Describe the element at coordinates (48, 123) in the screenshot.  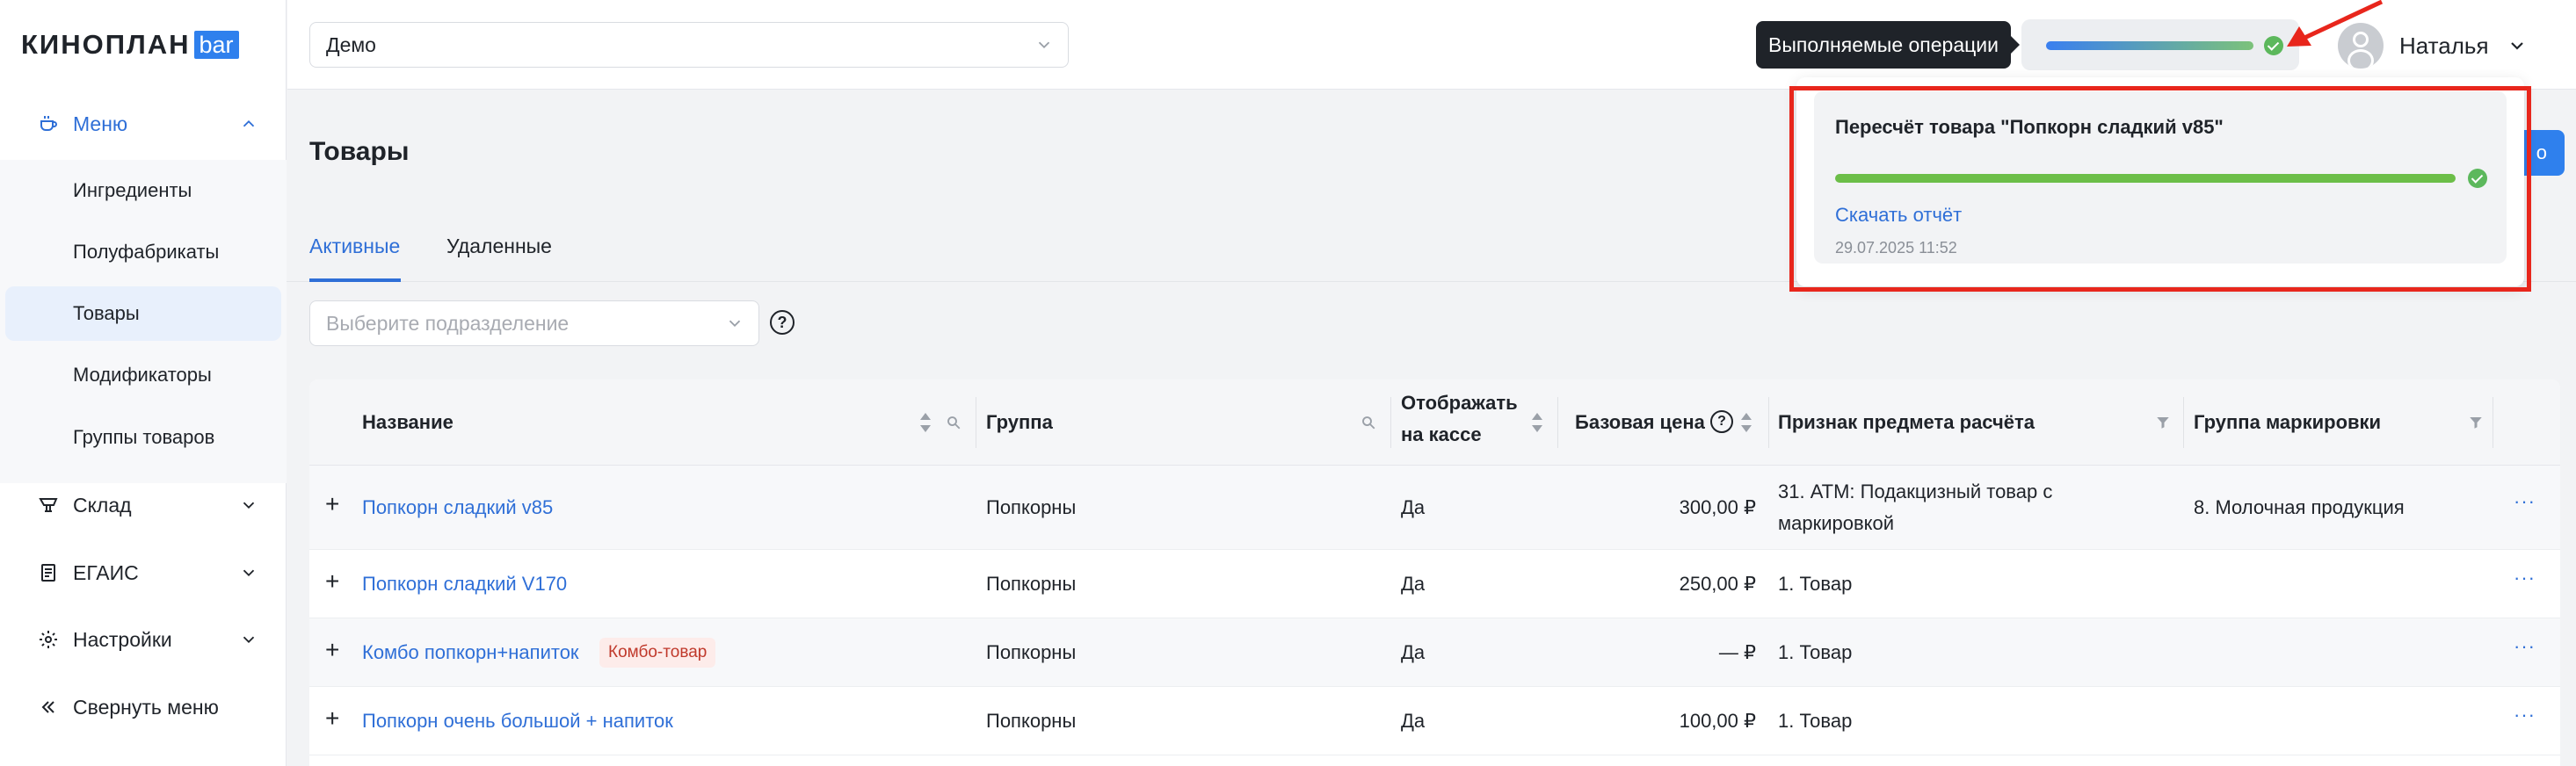
I see `coffee-cup-icon` at that location.